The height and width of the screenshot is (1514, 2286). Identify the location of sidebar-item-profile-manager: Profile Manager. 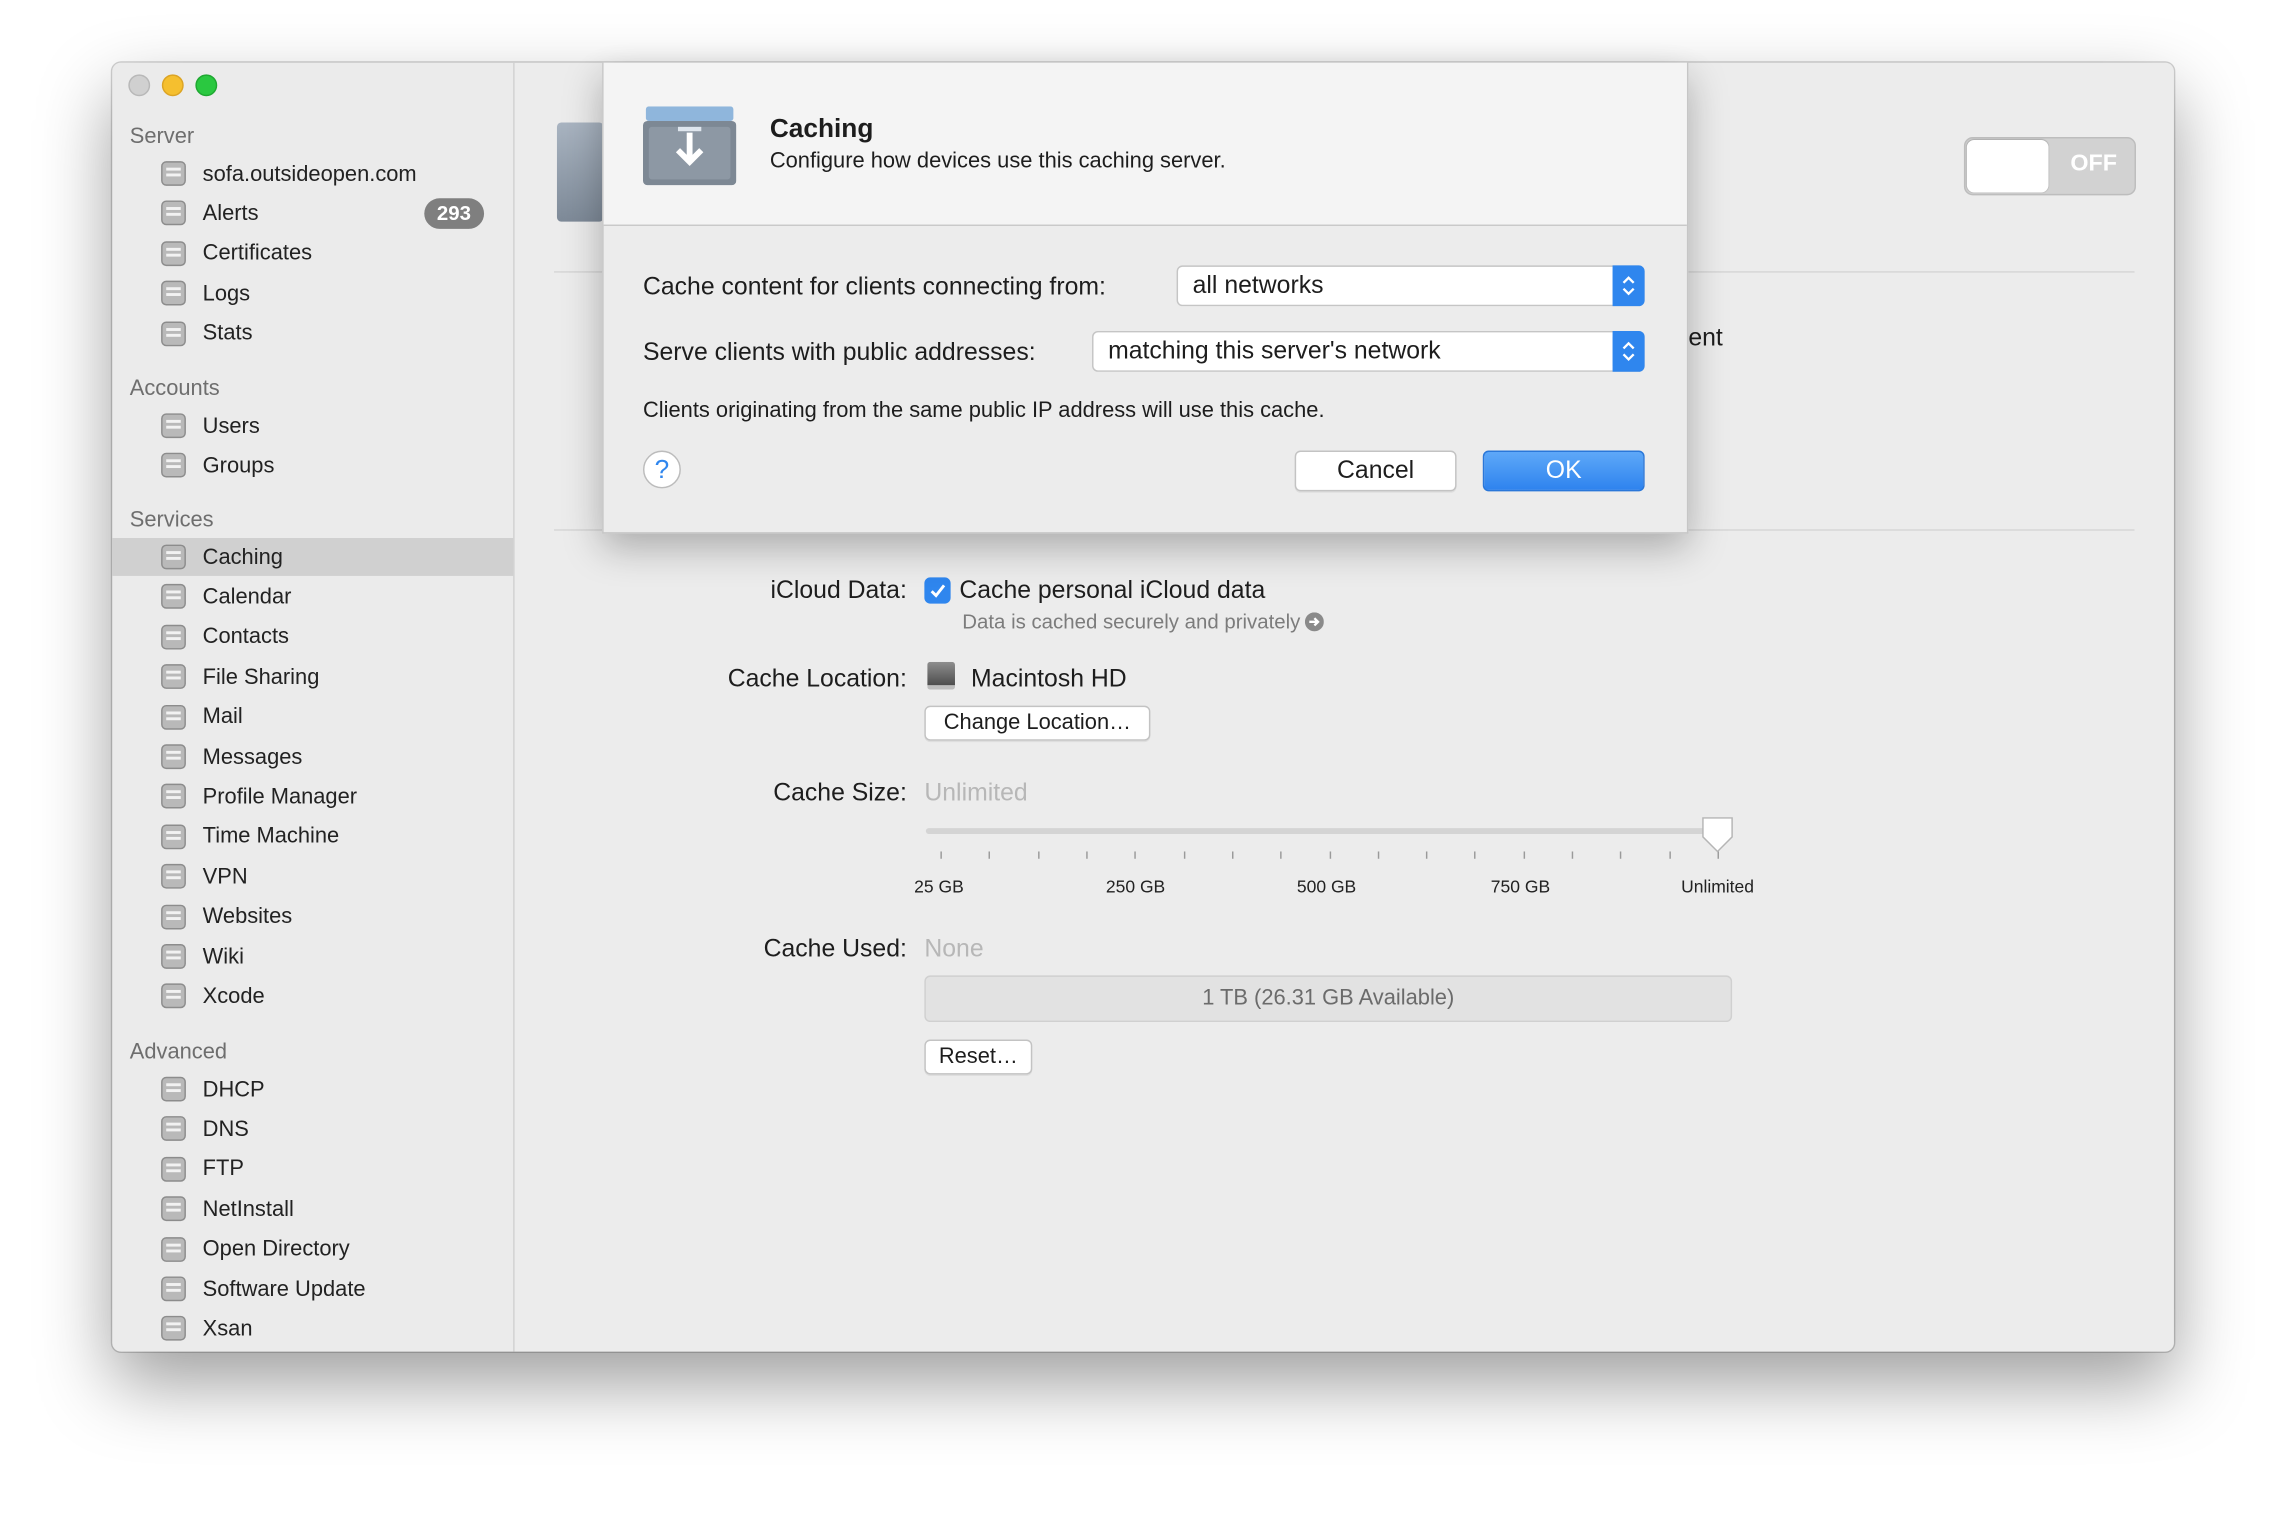
(312, 797).